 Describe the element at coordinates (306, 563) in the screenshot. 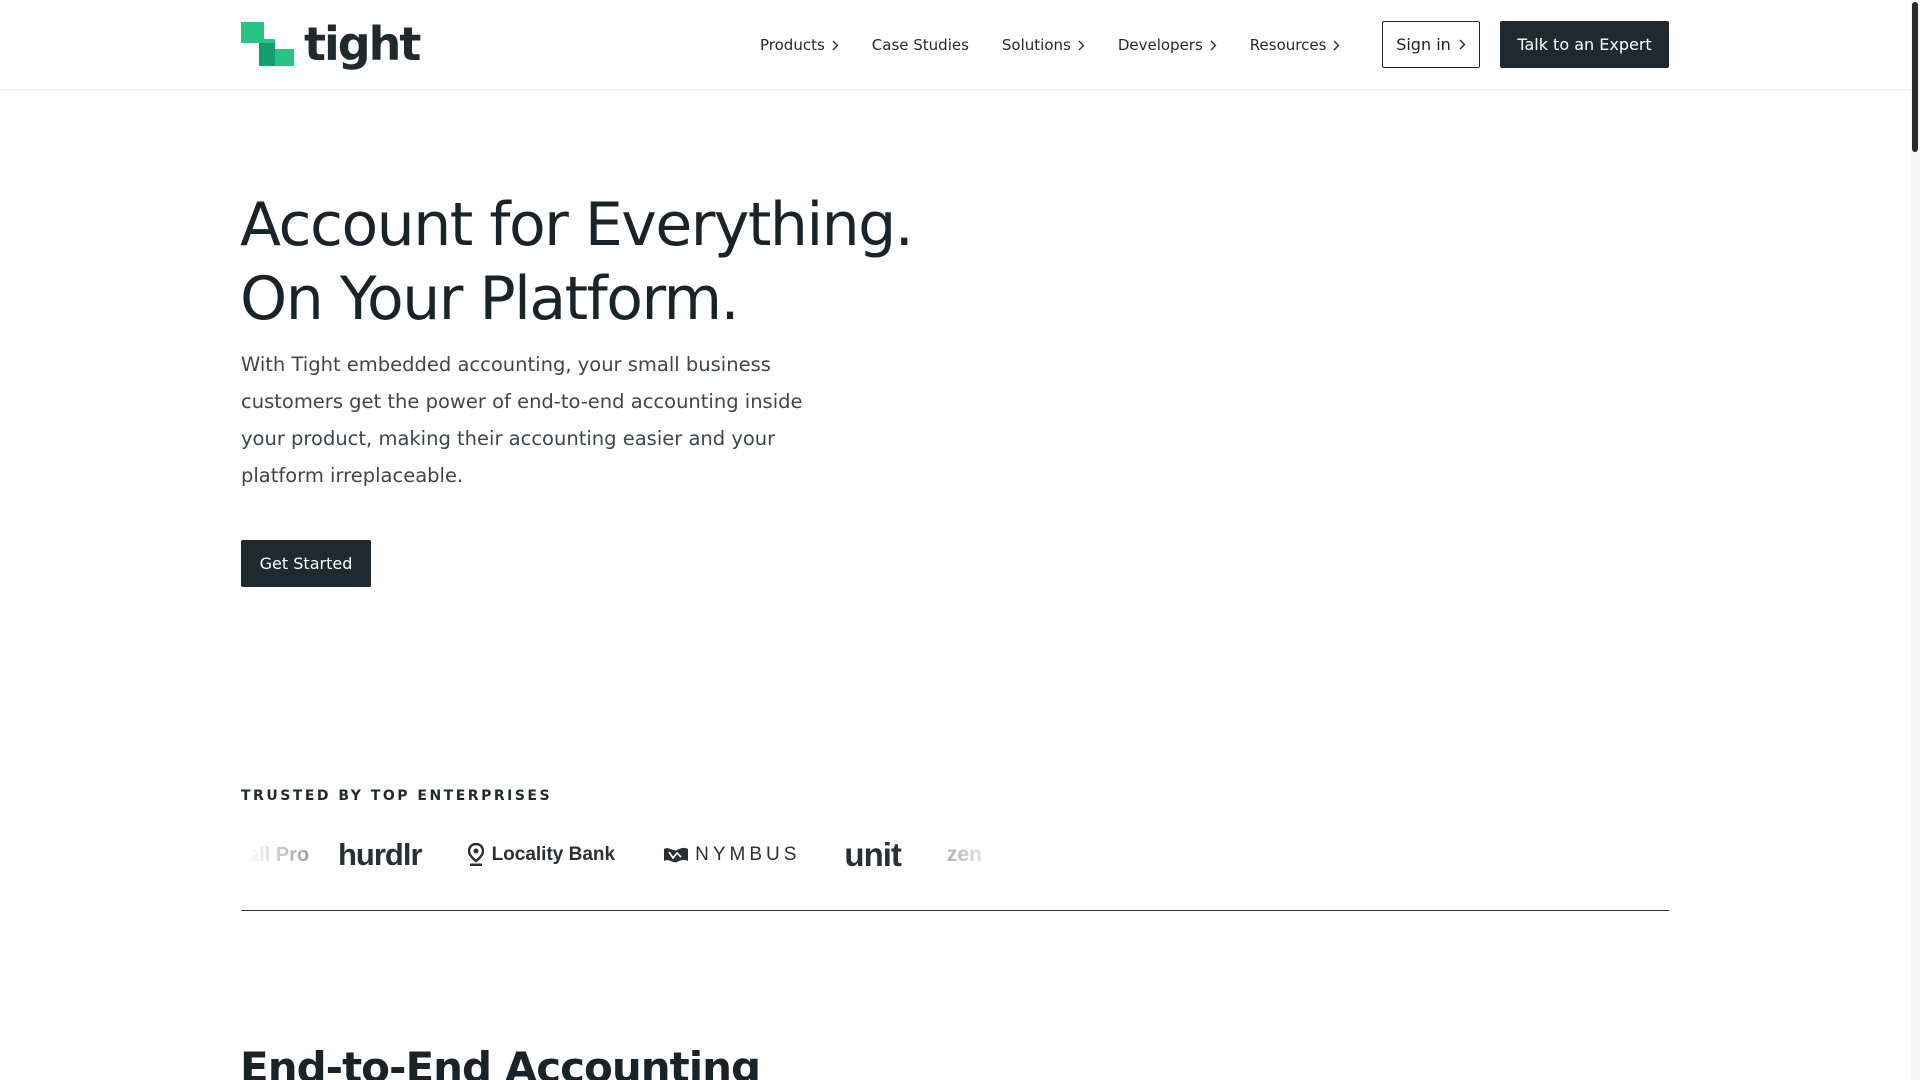

I see `get-started-button: Get Started` at that location.